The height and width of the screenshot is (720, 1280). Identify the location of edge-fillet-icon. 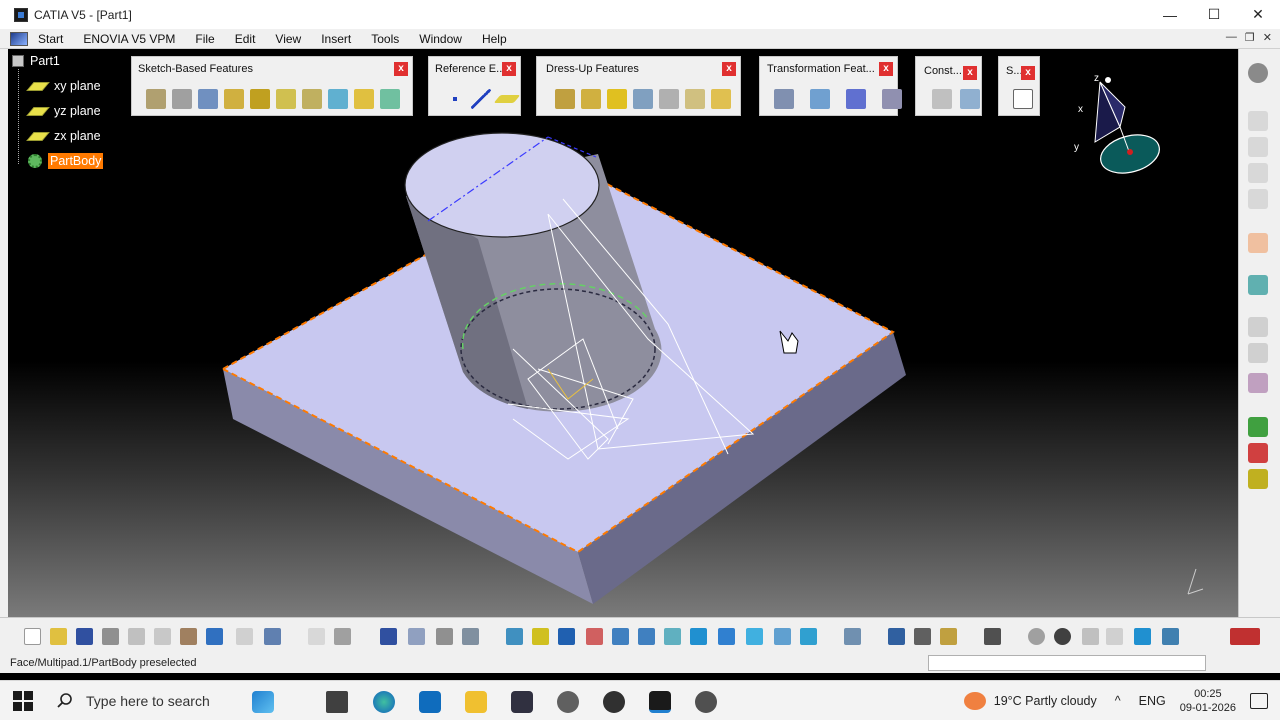
(565, 99).